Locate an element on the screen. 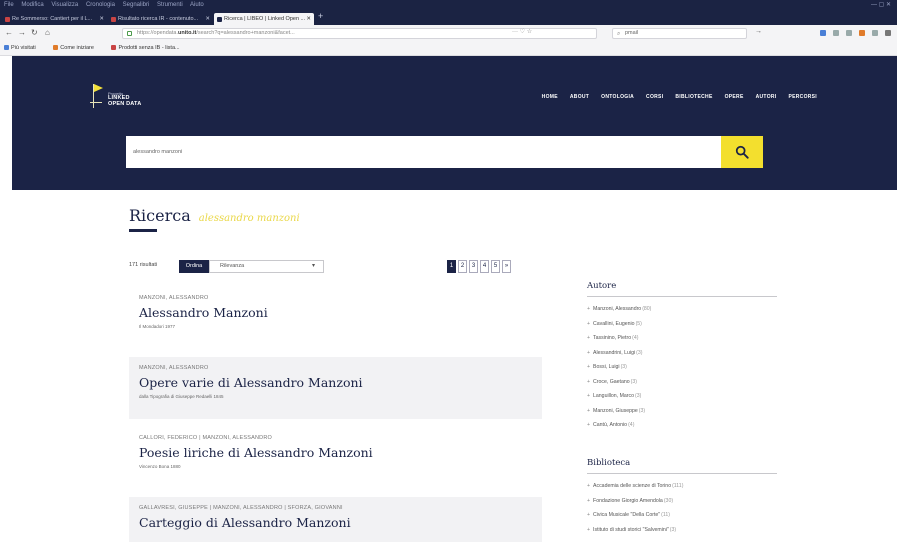  facet-item: + Croce, Gaetano(3) is located at coordinates (619, 382).